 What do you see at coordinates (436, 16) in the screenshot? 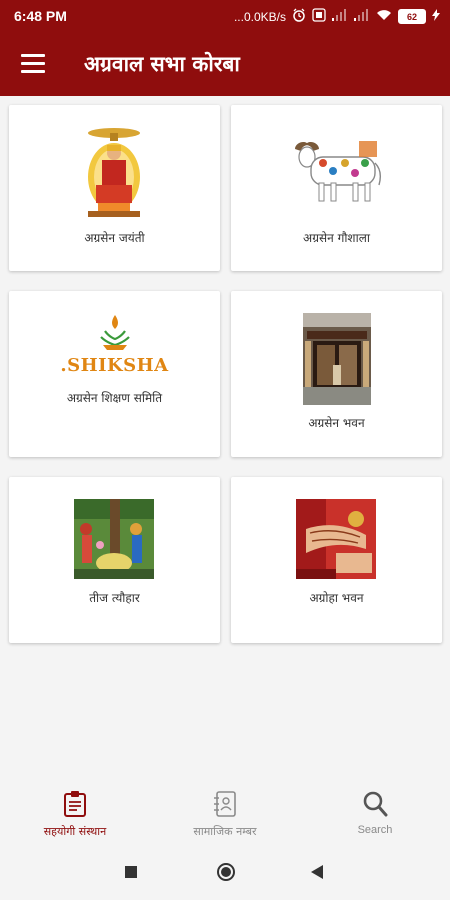
I see `charging-icon` at bounding box center [436, 16].